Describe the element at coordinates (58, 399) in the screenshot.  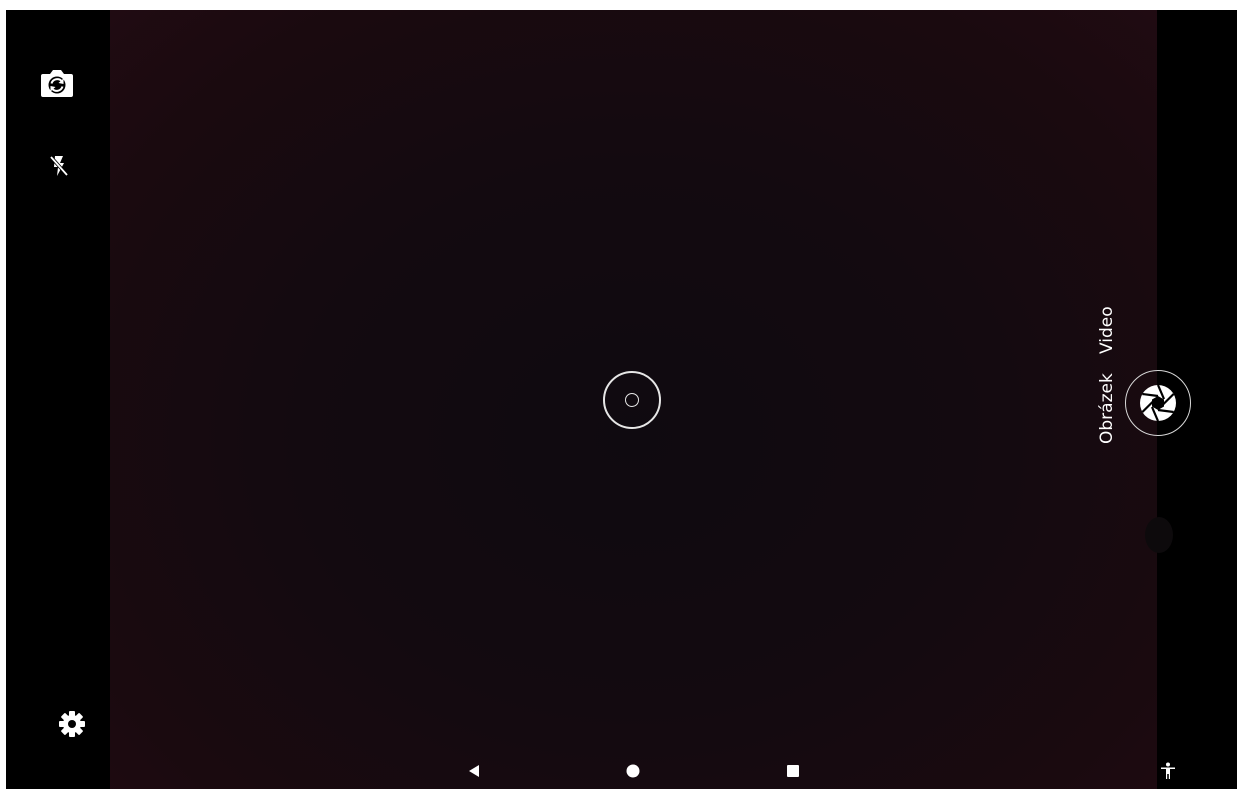
I see `left-control-rail` at that location.